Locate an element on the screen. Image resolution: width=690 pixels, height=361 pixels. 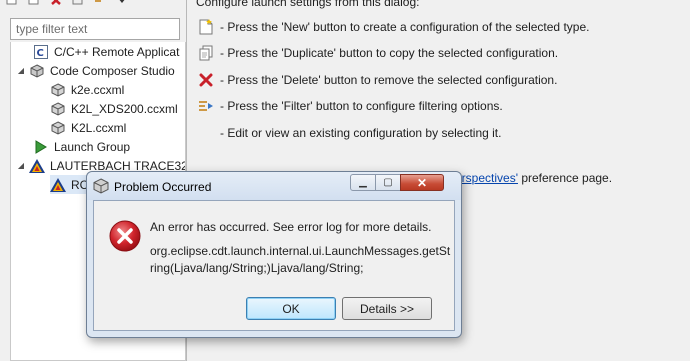
maximize-icon: ▢ is located at coordinates (388, 182).